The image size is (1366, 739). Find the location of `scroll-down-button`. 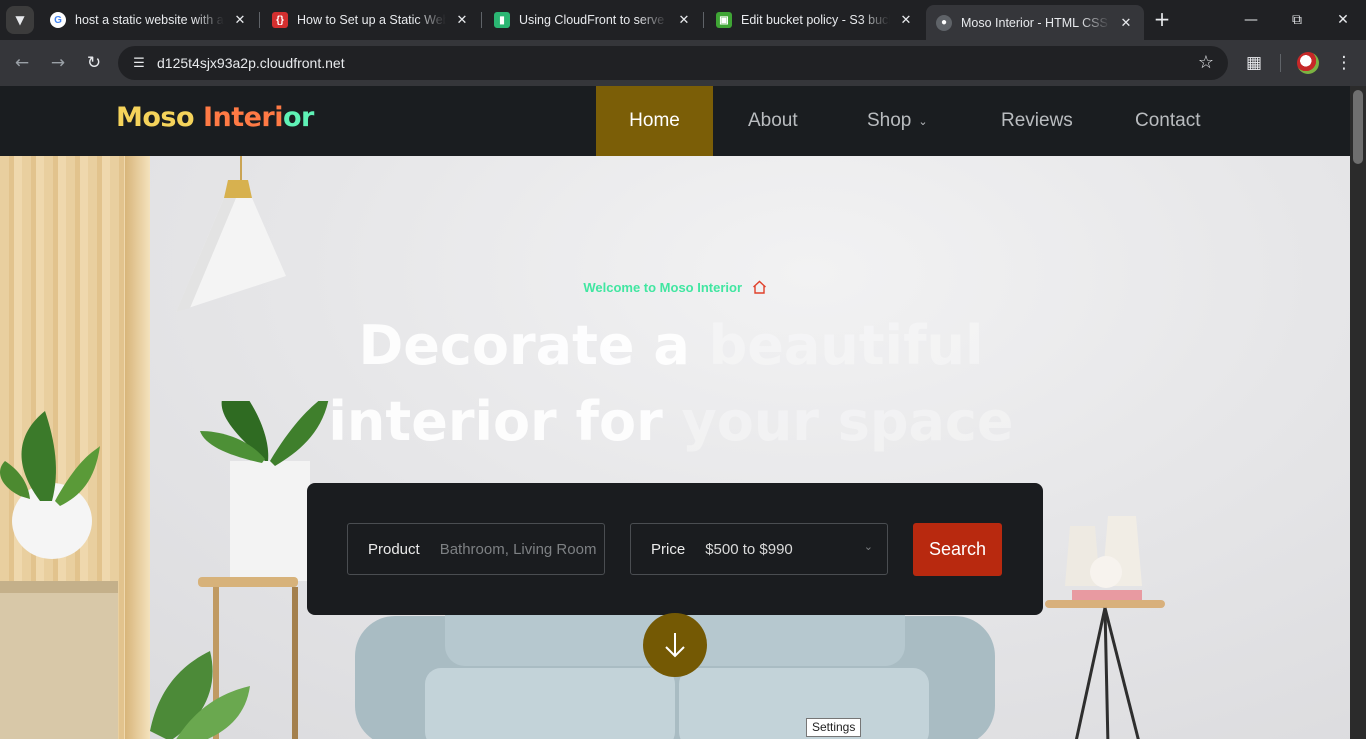

scroll-down-button is located at coordinates (675, 645).